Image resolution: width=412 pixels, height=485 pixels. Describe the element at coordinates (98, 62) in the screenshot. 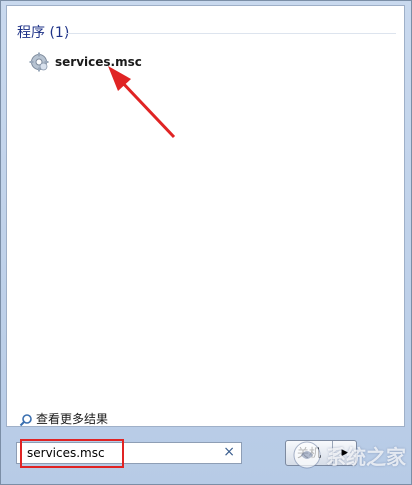

I see `result-label: services.msc` at that location.